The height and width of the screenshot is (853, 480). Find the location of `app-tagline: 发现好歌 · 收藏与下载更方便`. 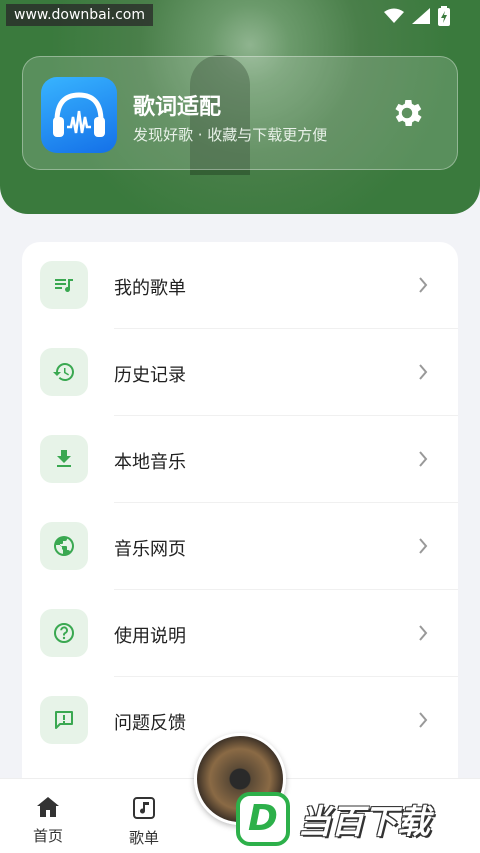

app-tagline: 发现好歌 · 收藏与下载更方便 is located at coordinates (230, 135).